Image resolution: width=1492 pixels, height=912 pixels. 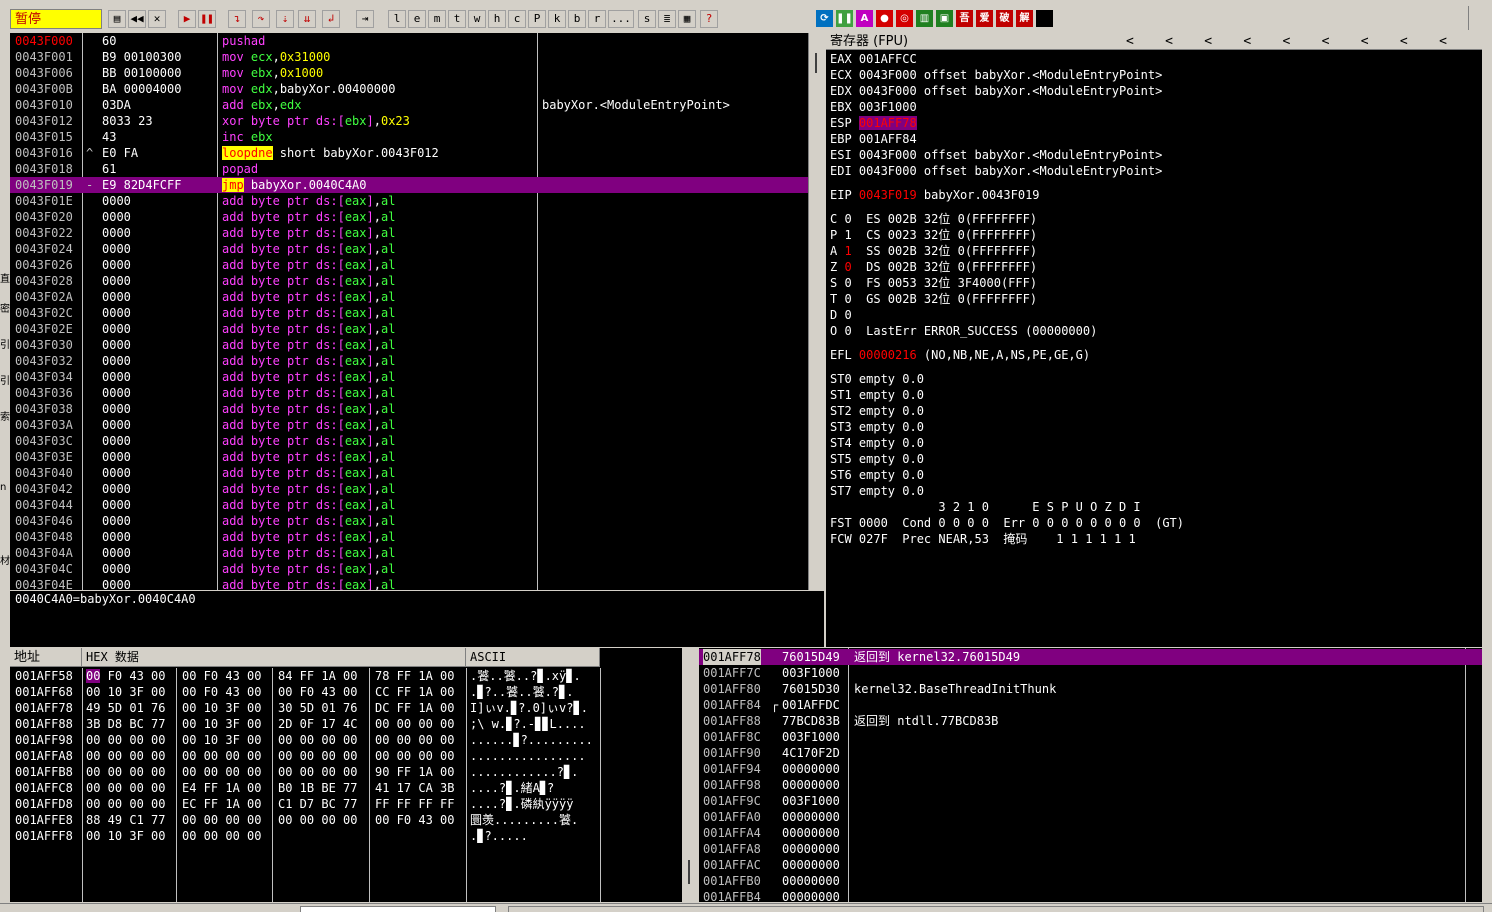 What do you see at coordinates (365, 19) in the screenshot?
I see `goto-icon: ⇥` at bounding box center [365, 19].